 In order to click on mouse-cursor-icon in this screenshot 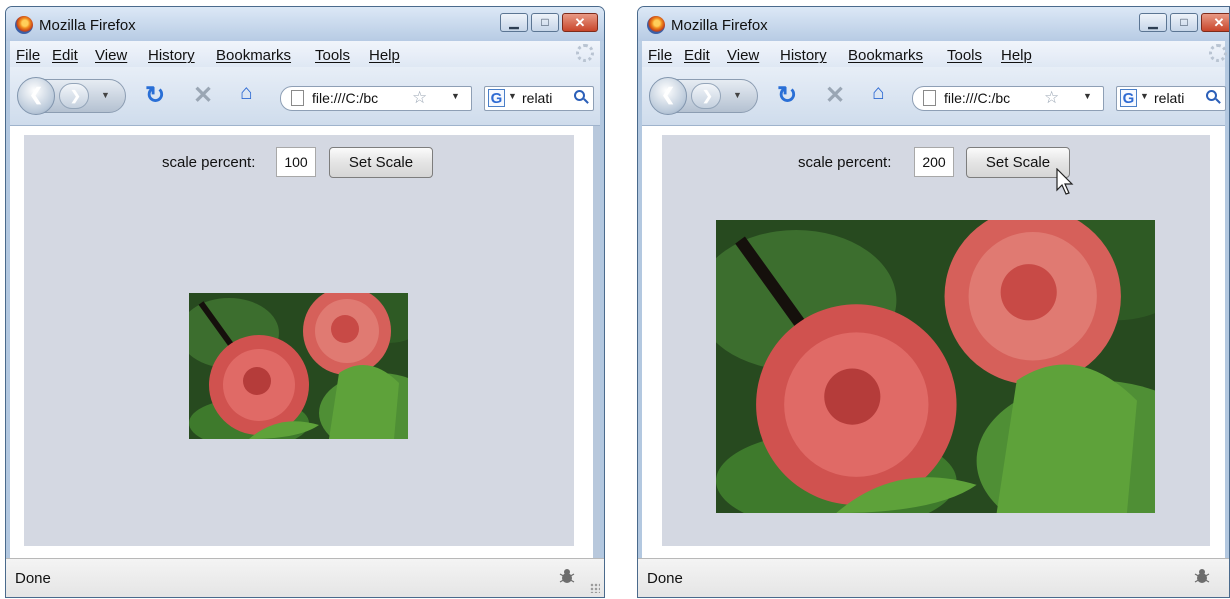, I will do `click(1065, 181)`.